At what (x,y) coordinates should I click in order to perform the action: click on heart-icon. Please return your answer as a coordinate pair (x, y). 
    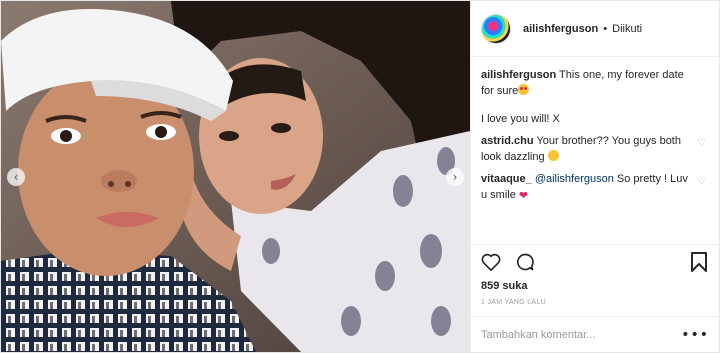
    Looking at the image, I should click on (491, 262).